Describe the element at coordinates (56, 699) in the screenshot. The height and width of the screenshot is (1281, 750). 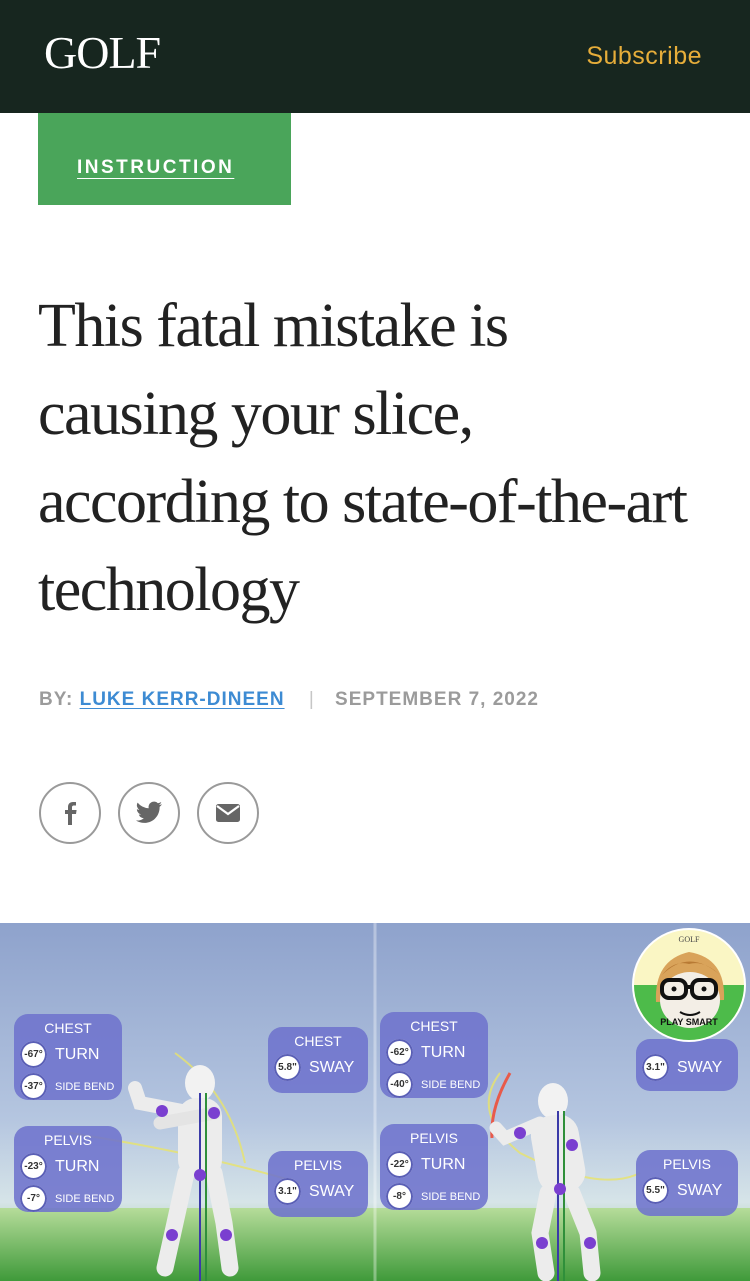
I see `byline-prefix: BY:` at that location.